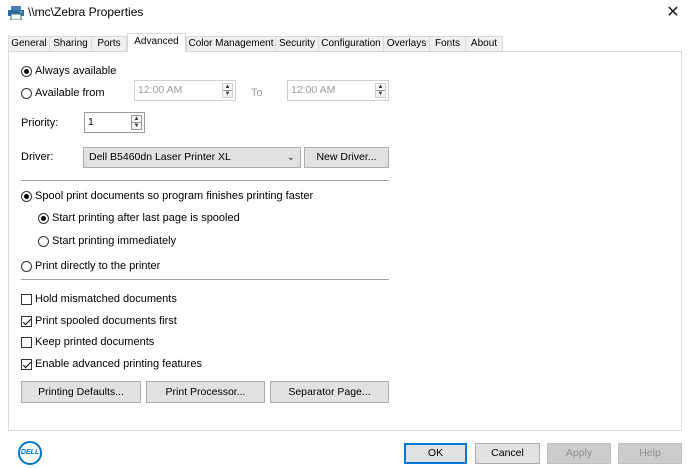 The width and height of the screenshot is (690, 468). I want to click on to-time-spinner: ▲ ▼, so click(380, 90).